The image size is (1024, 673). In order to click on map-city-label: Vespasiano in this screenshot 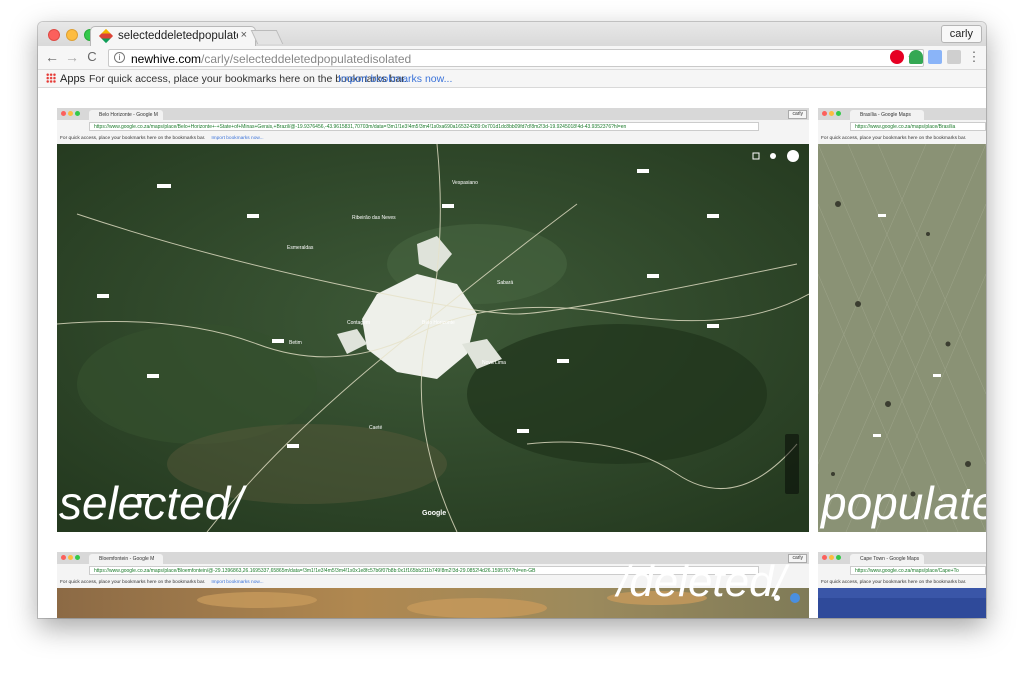, I will do `click(465, 183)`.